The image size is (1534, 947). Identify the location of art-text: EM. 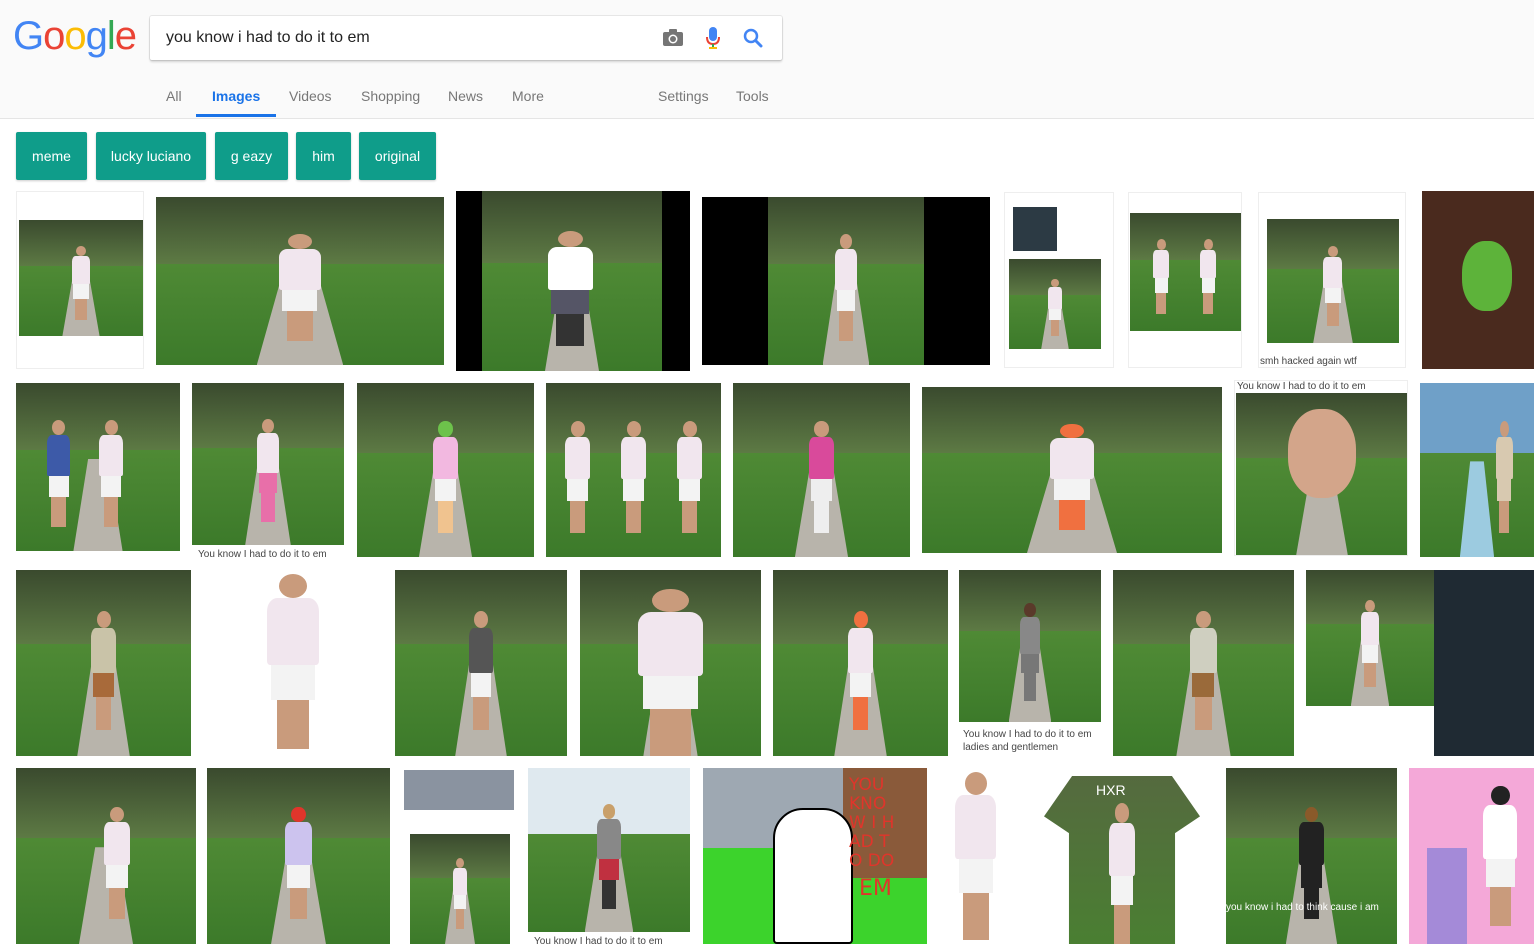
(875, 888).